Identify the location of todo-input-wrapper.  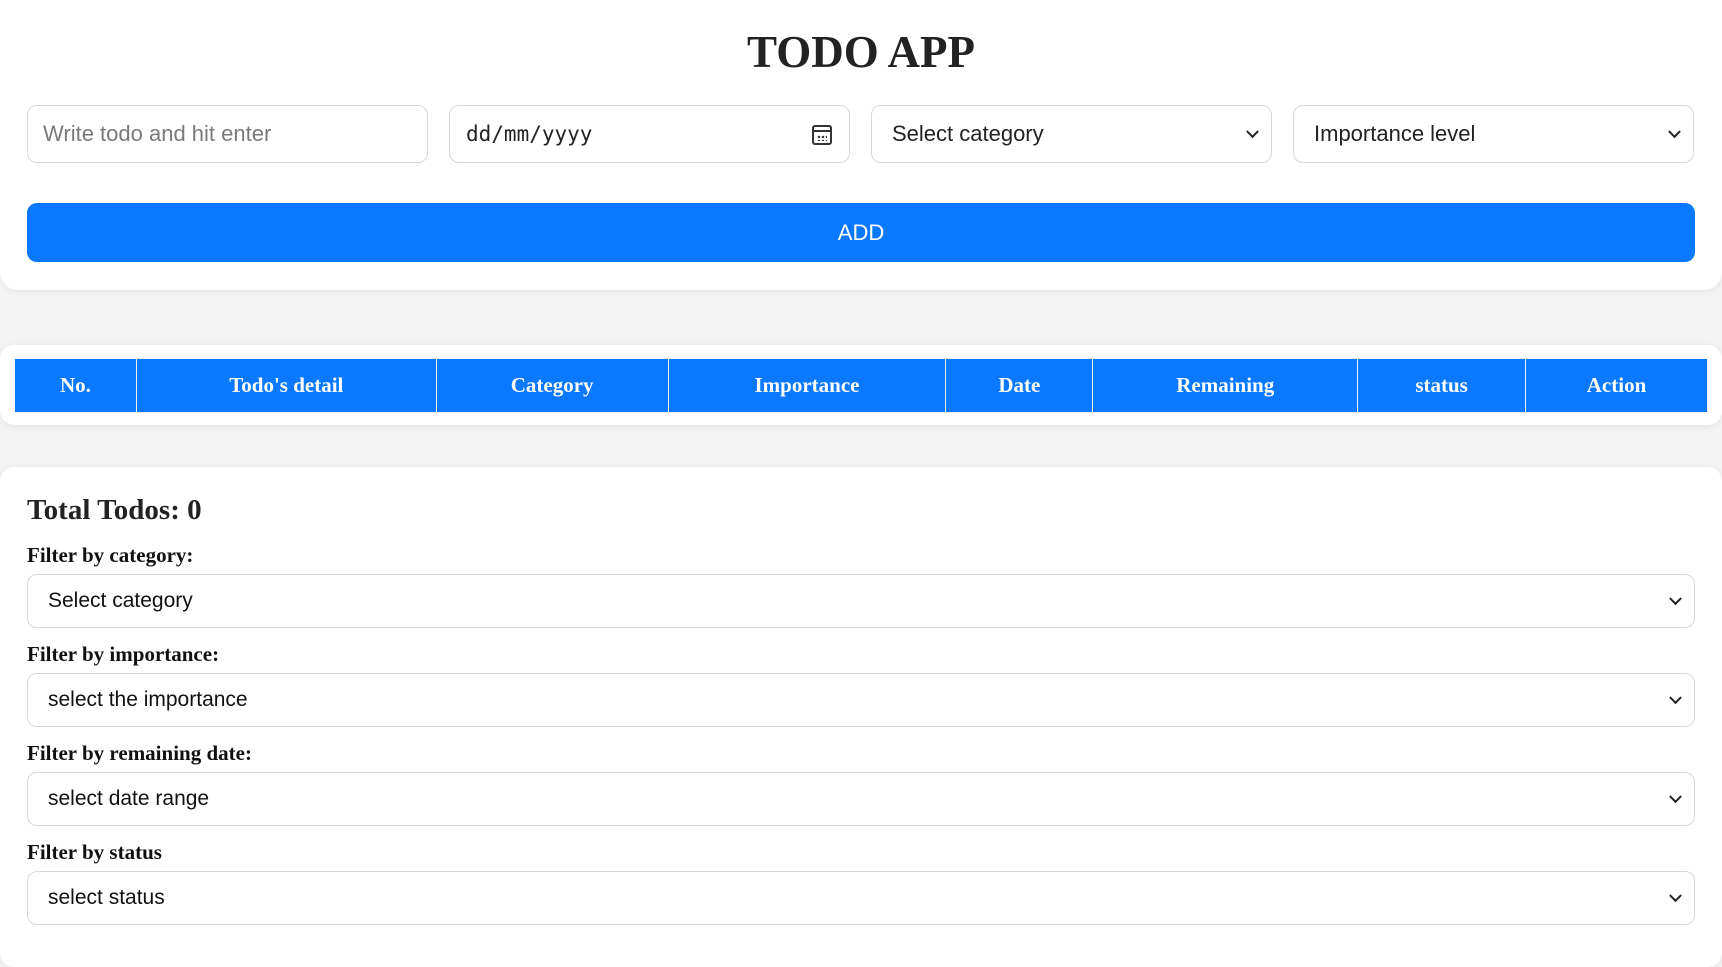
(227, 134).